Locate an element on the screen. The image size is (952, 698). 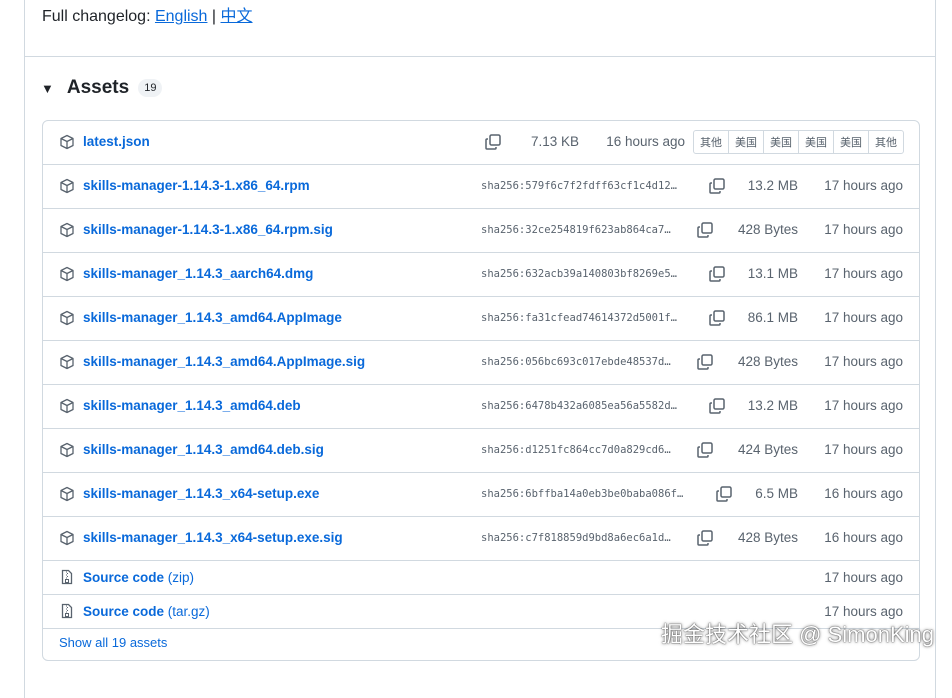
asset-size: 424 Bytes is located at coordinates (767, 449).